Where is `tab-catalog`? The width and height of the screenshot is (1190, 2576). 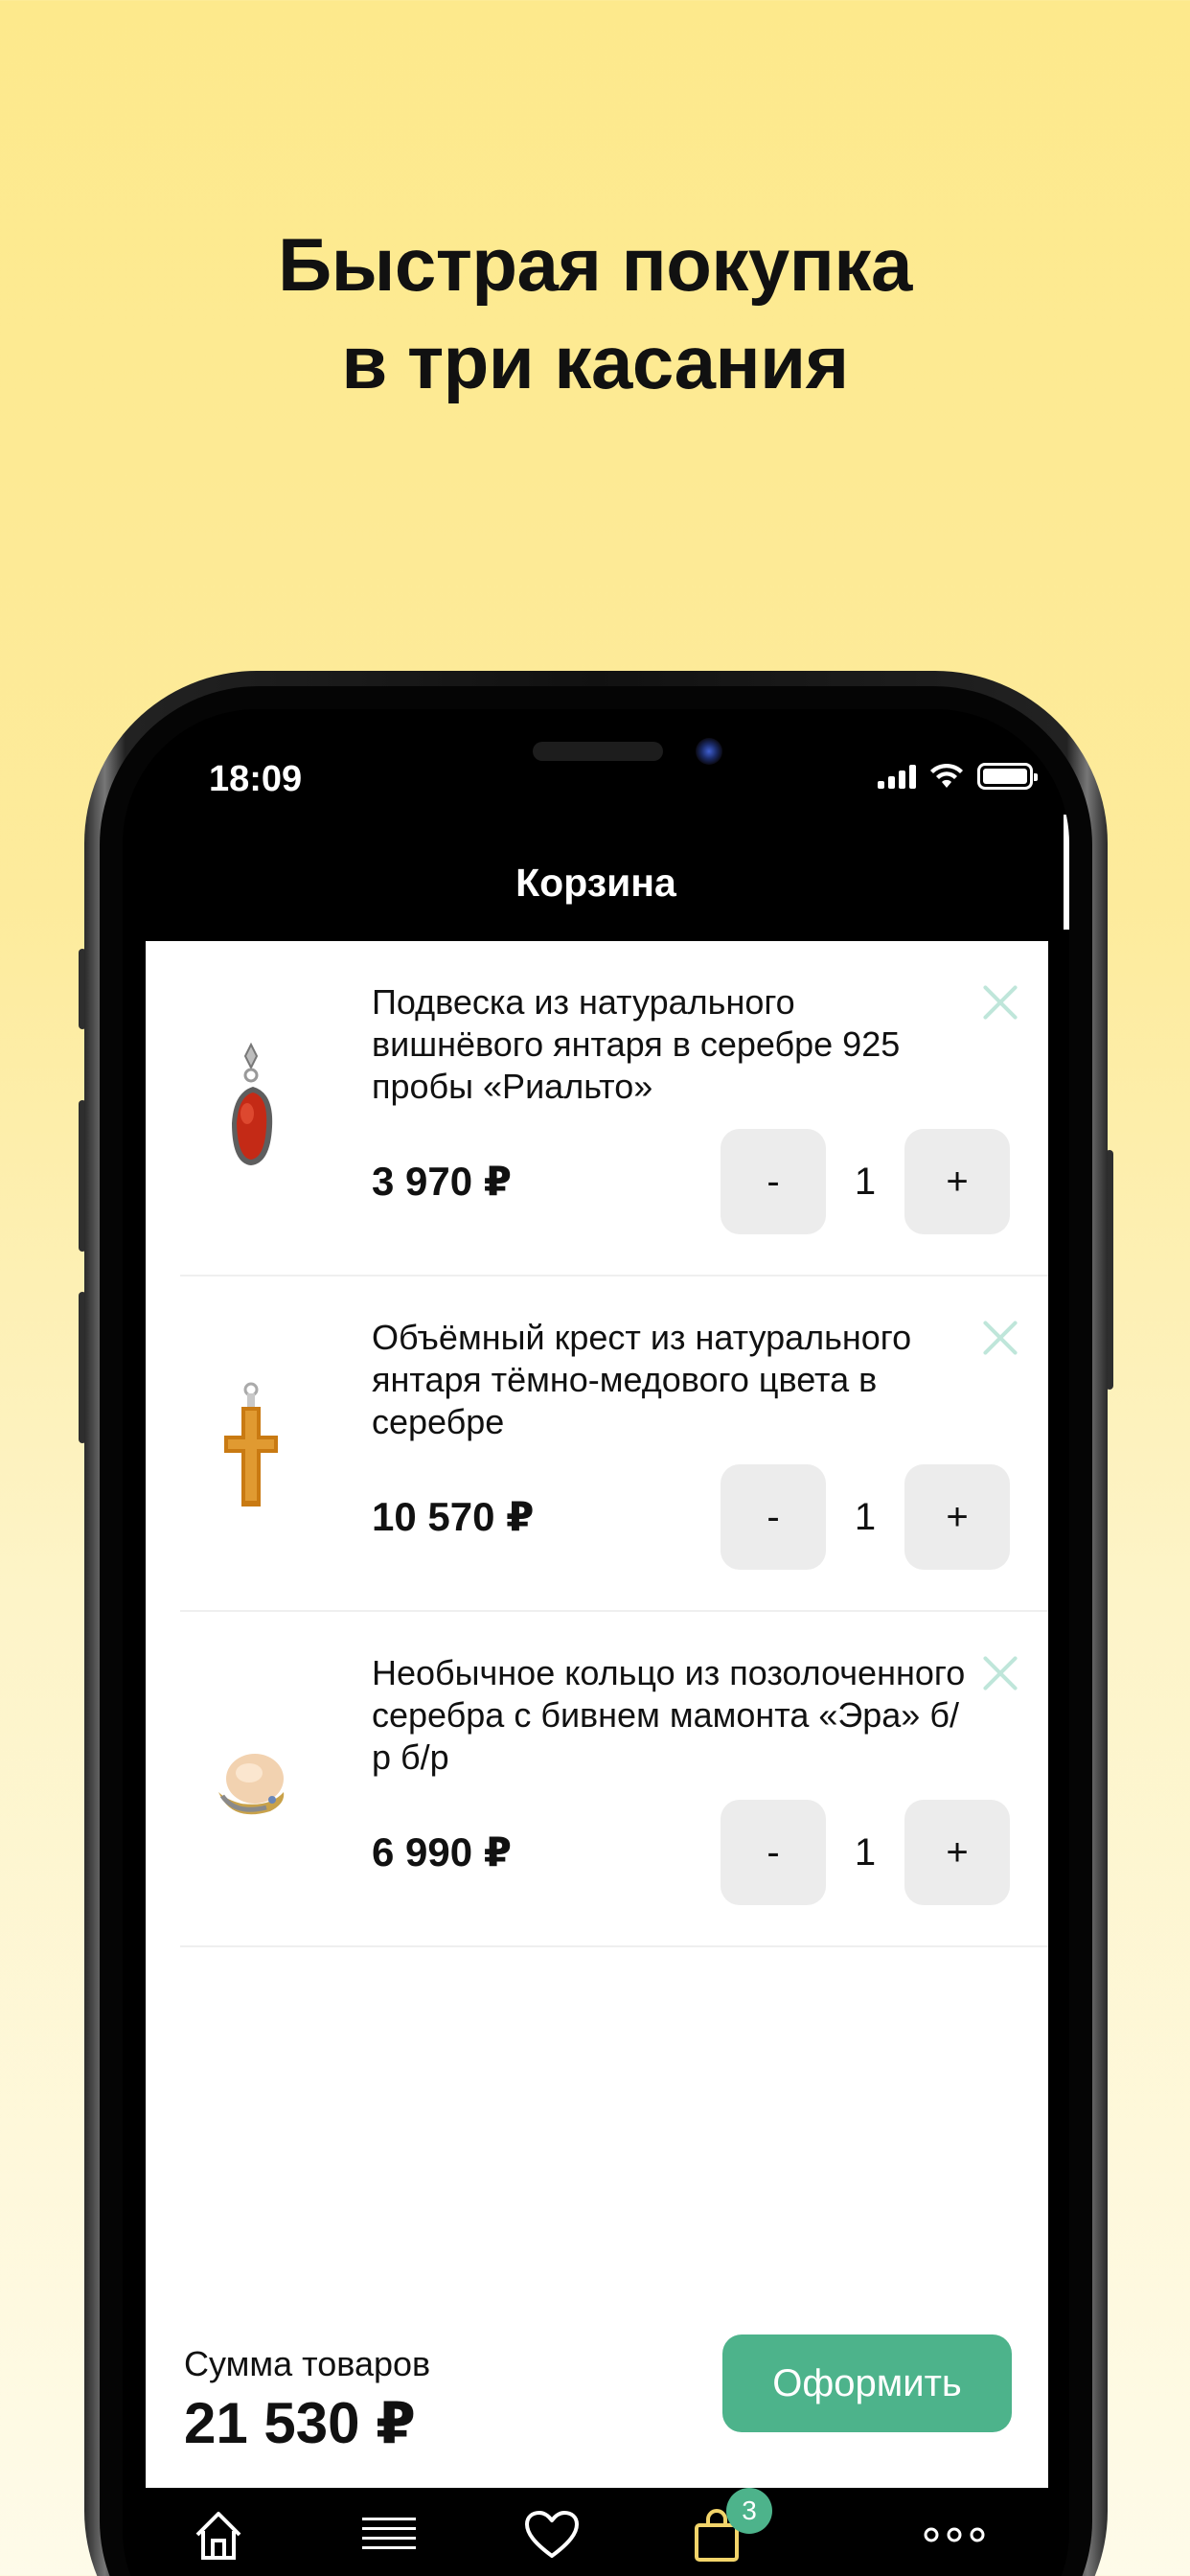
tab-catalog is located at coordinates (389, 2534).